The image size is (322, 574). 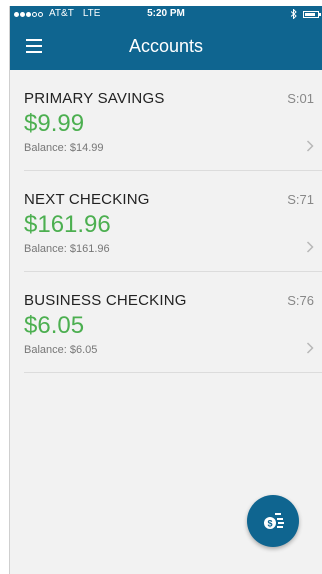 What do you see at coordinates (300, 98) in the screenshot?
I see `account-code: S:01` at bounding box center [300, 98].